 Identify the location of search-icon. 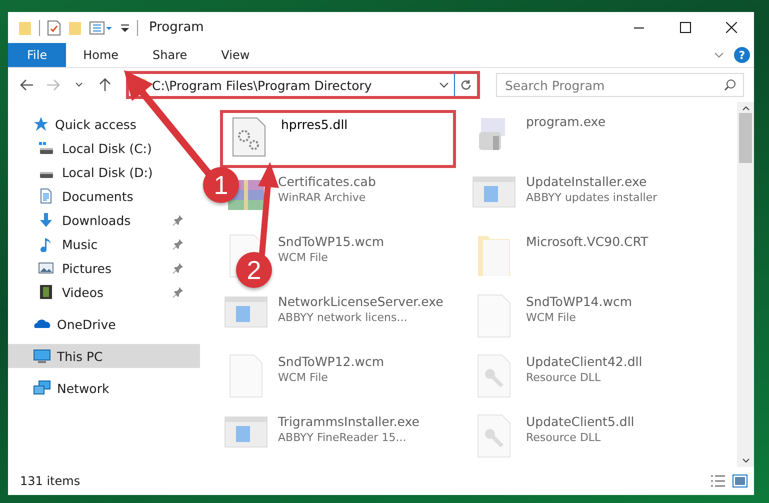
(730, 85).